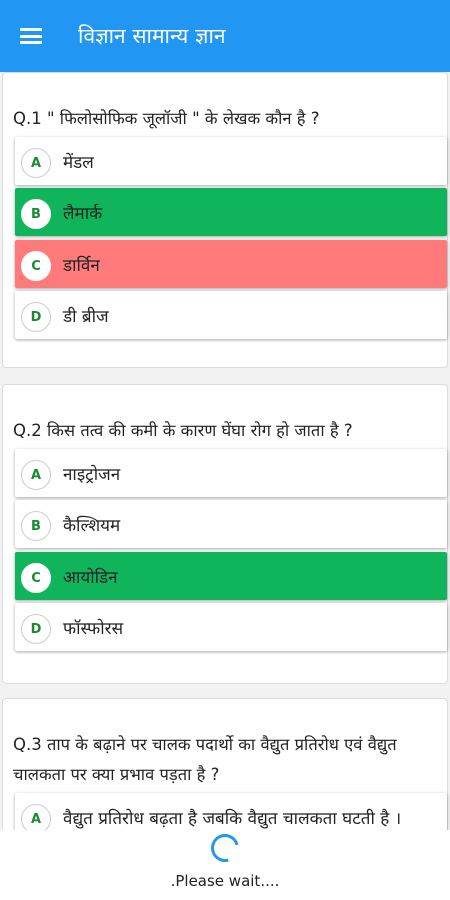  I want to click on option-a: A नाइट्रोजन, so click(231, 473).